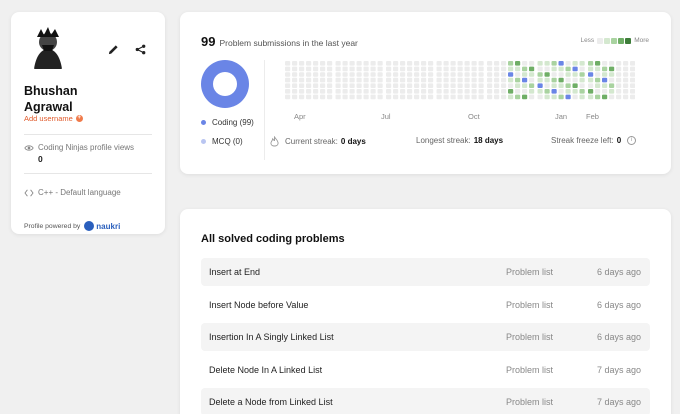  Describe the element at coordinates (353, 141) in the screenshot. I see `current-streak-value: 0 days` at that location.